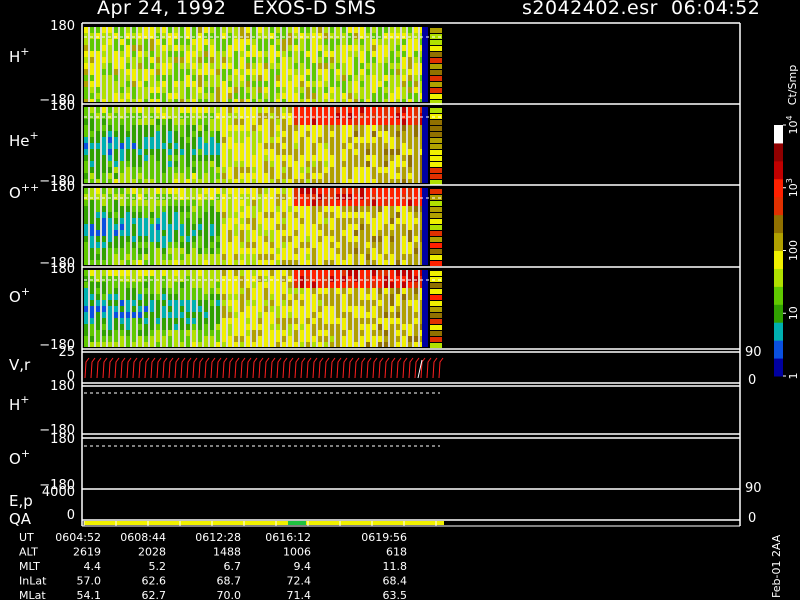 This screenshot has width=800, height=600. Describe the element at coordinates (263, 309) in the screenshot. I see `spectrogram-heatmap` at that location.